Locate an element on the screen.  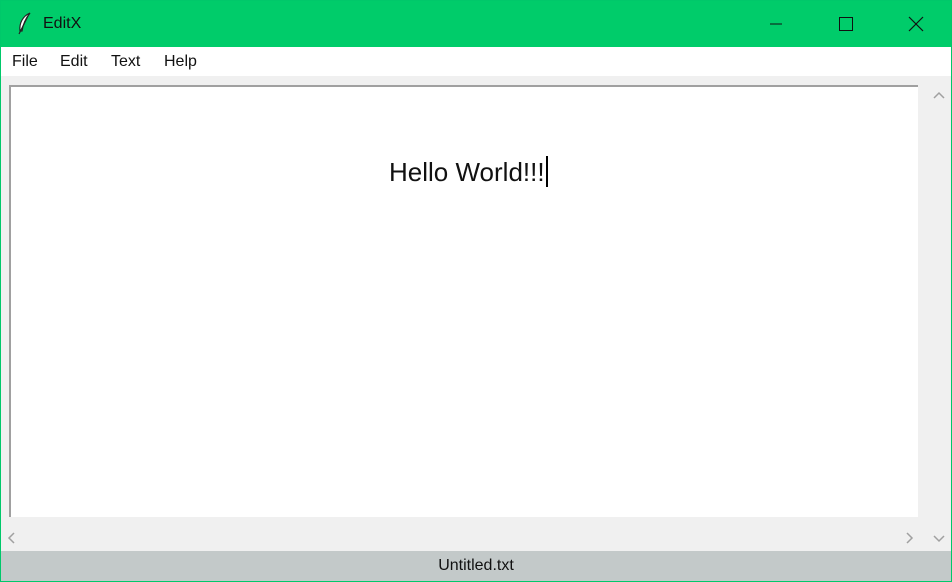
close-icon is located at coordinates (916, 24).